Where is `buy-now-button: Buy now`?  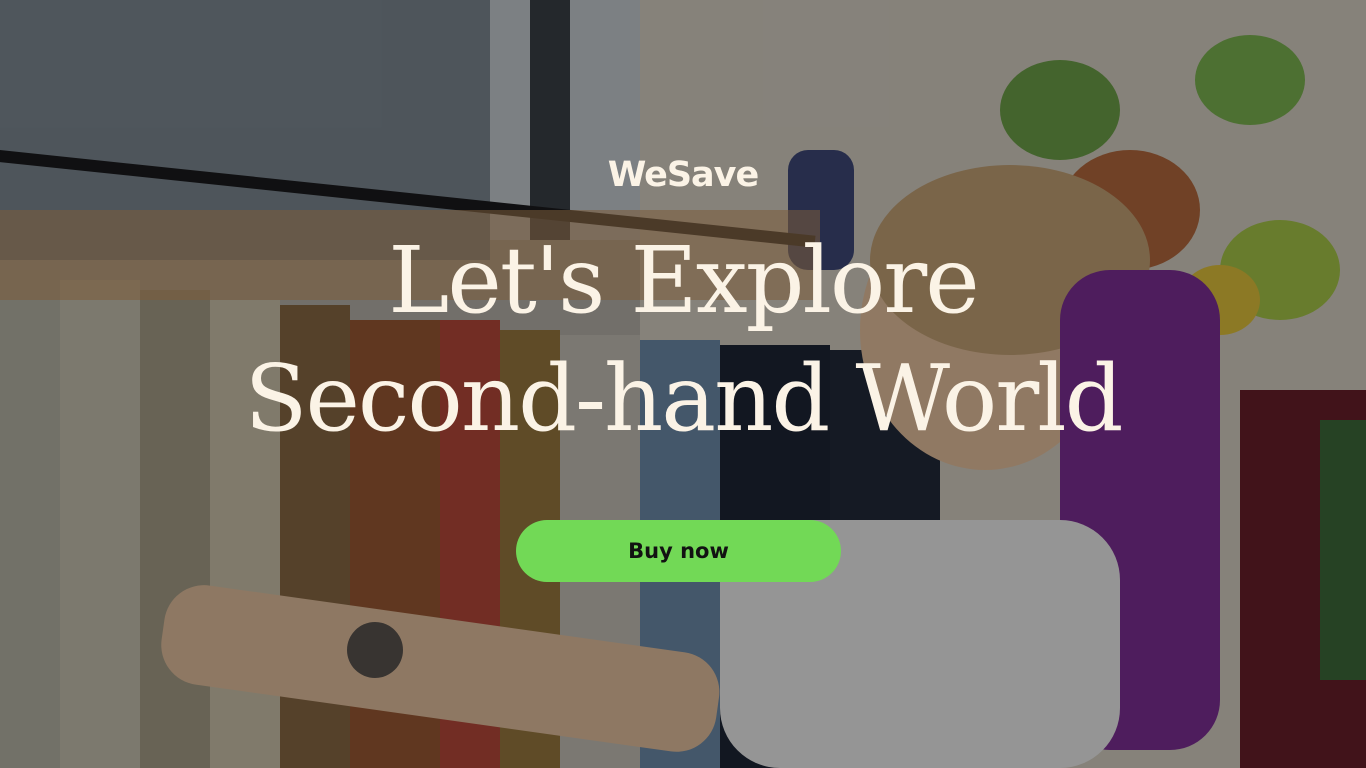
buy-now-button: Buy now is located at coordinates (678, 551).